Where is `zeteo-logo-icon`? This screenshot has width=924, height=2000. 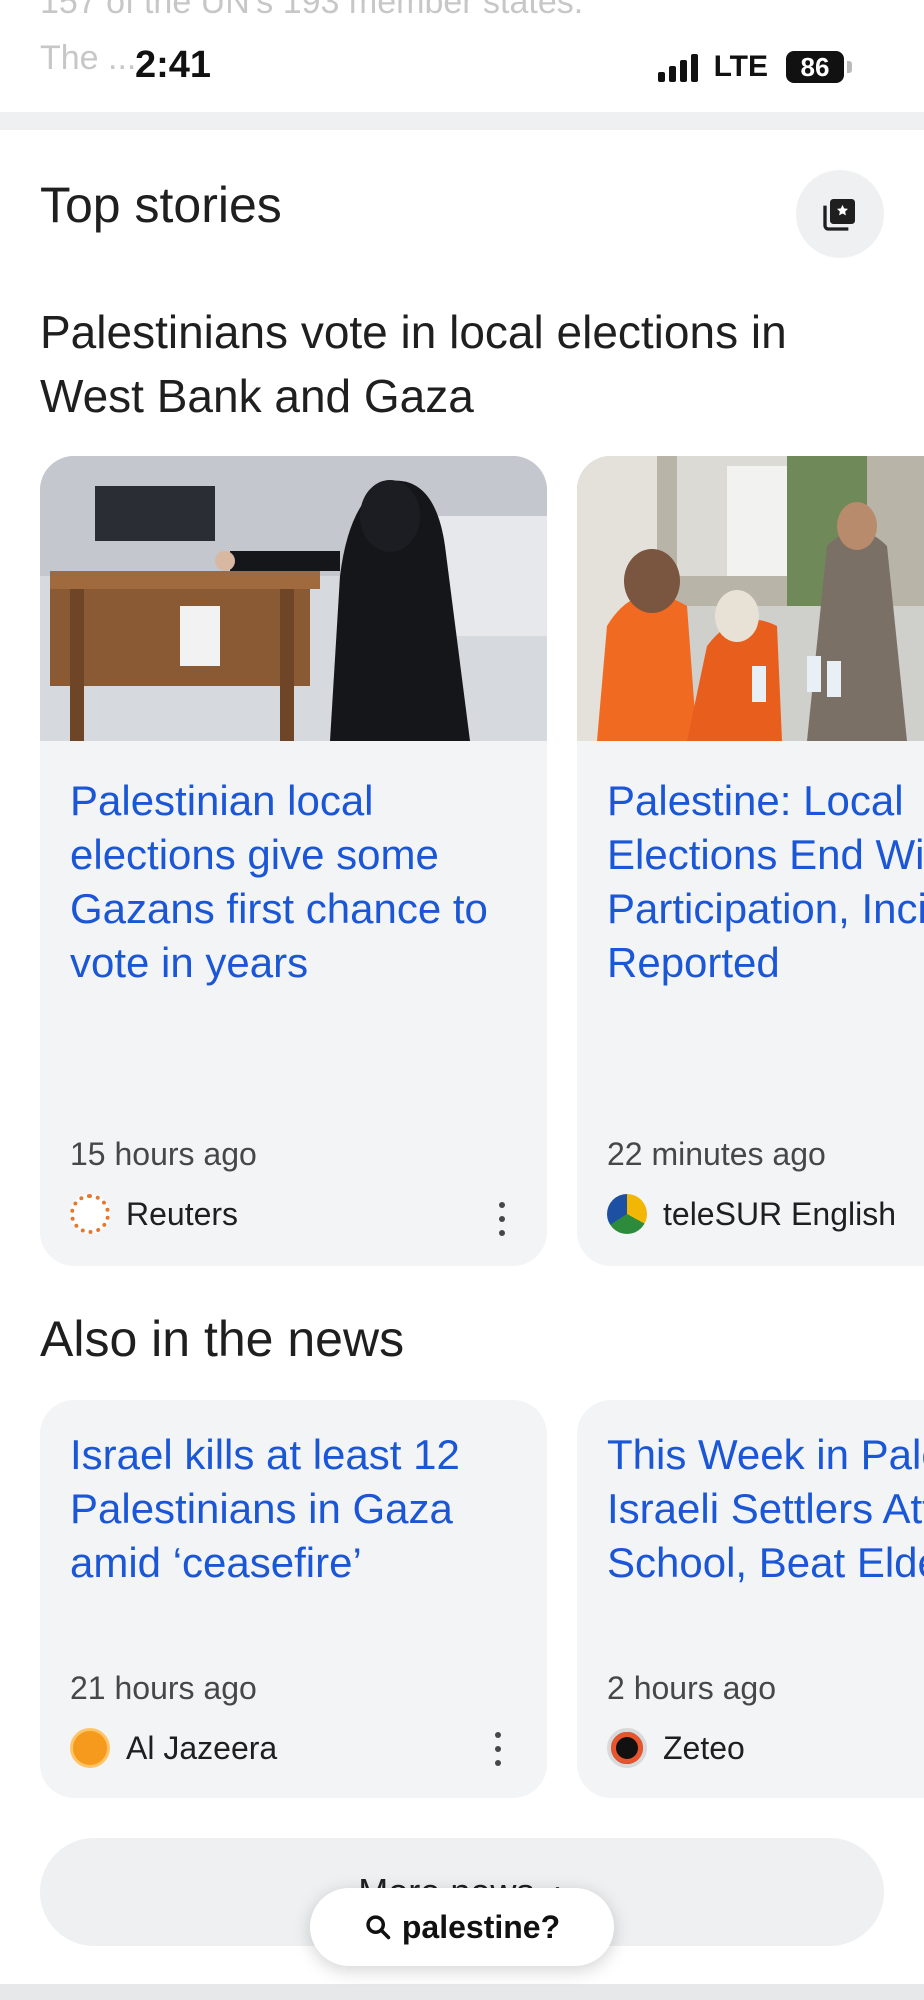 zeteo-logo-icon is located at coordinates (627, 1748).